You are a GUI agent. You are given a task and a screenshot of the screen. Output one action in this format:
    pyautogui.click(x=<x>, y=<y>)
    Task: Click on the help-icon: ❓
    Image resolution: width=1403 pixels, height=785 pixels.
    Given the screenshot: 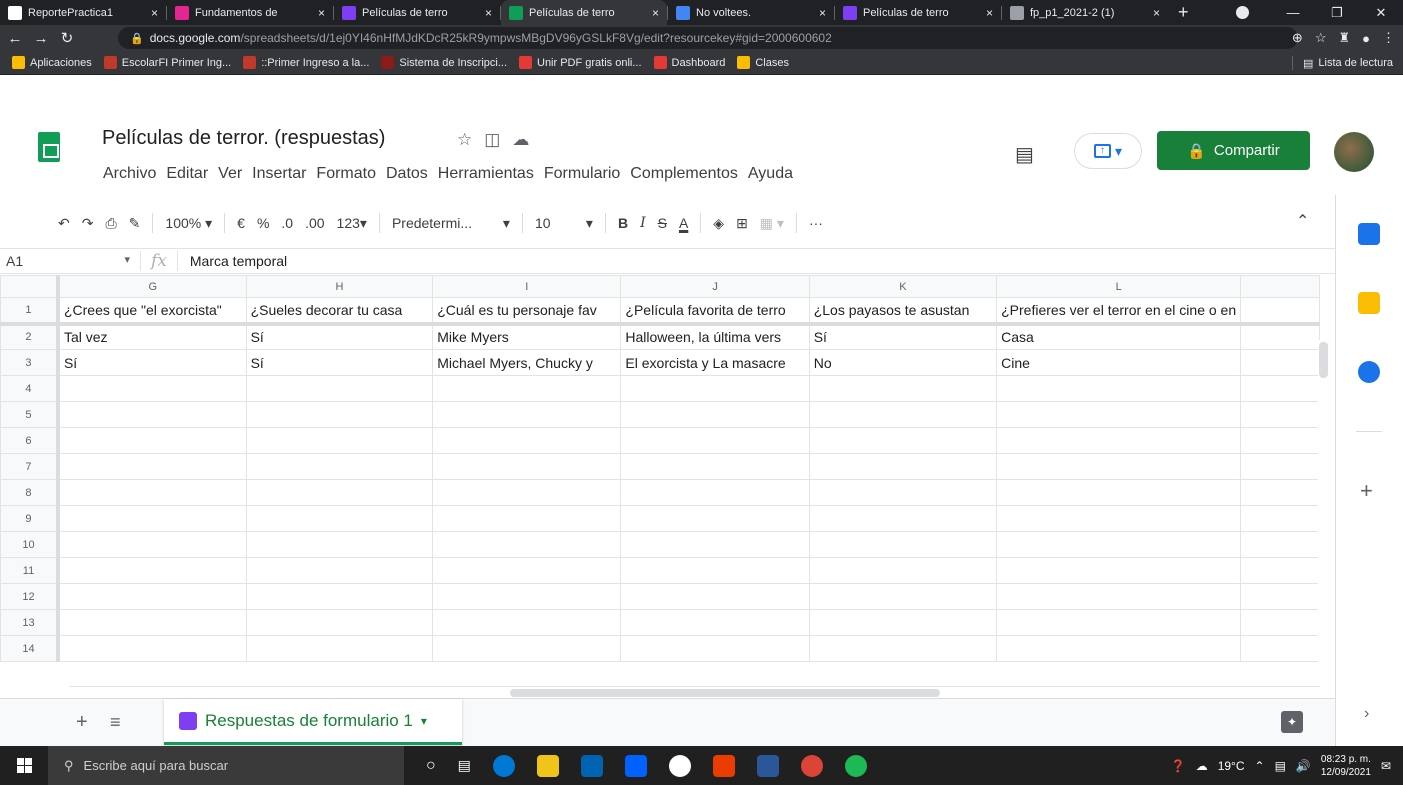 What is the action you would take?
    pyautogui.click(x=1178, y=766)
    